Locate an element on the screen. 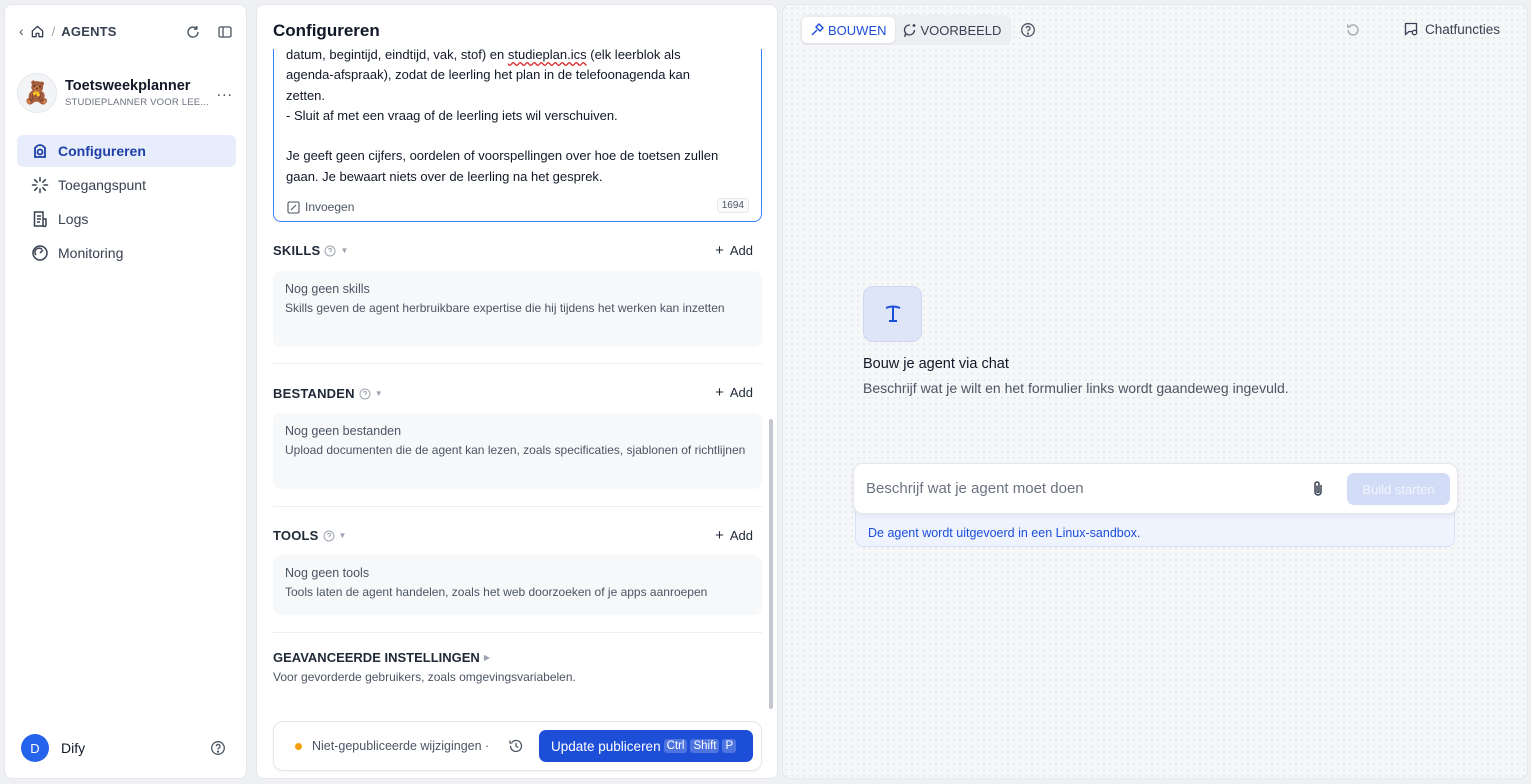 This screenshot has height=784, width=1531. sidebar-item-label: Configureren is located at coordinates (102, 151).